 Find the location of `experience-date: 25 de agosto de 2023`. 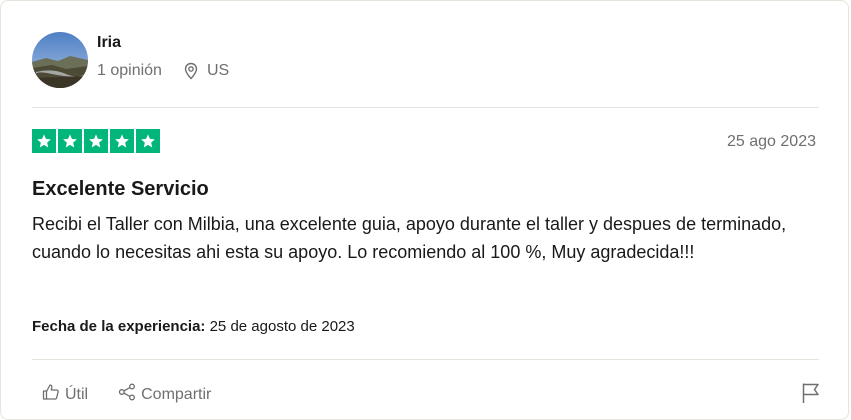

experience-date: 25 de agosto de 2023 is located at coordinates (282, 326).